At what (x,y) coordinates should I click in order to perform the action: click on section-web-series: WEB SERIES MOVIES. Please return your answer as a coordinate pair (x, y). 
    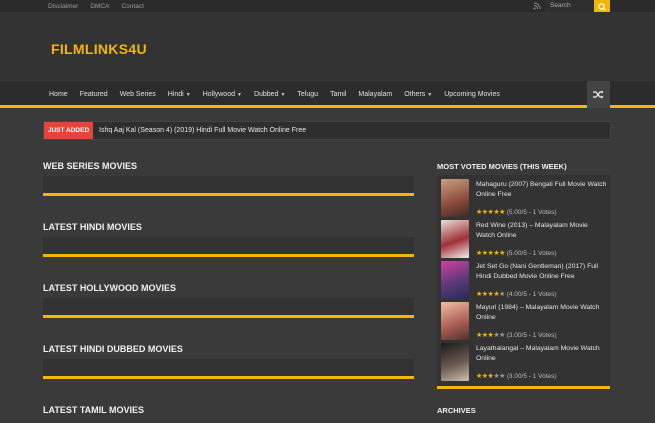
    Looking at the image, I should click on (228, 178).